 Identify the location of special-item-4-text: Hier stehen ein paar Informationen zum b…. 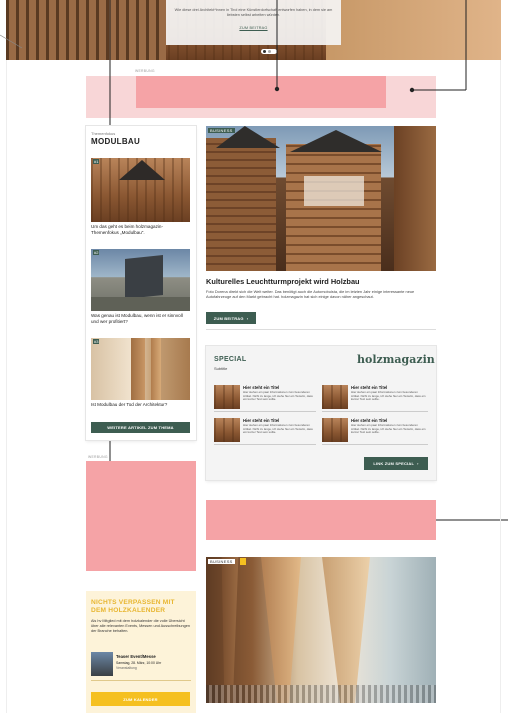
(388, 429).